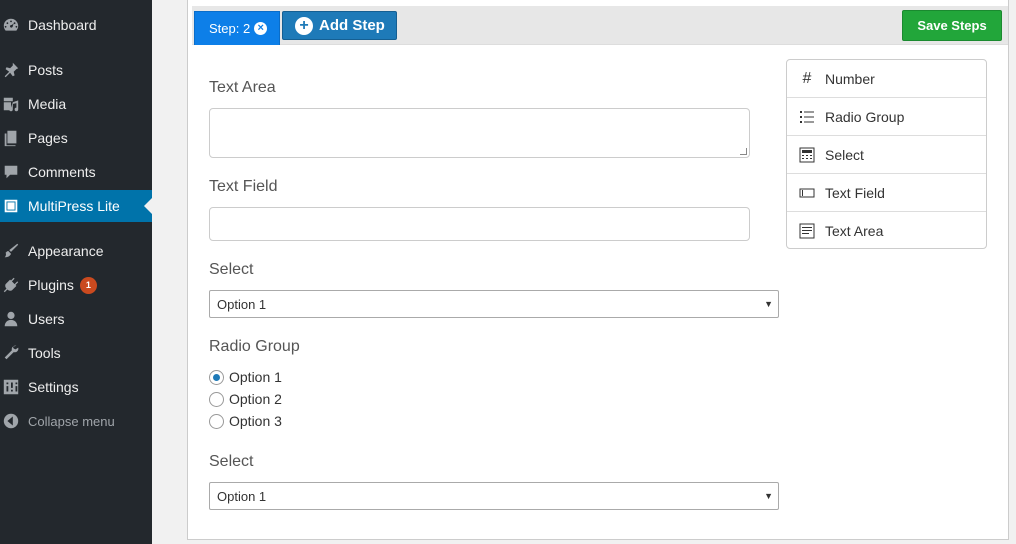 The height and width of the screenshot is (544, 1016). Describe the element at coordinates (76, 138) in the screenshot. I see `sidebar-item-pages: Pages` at that location.